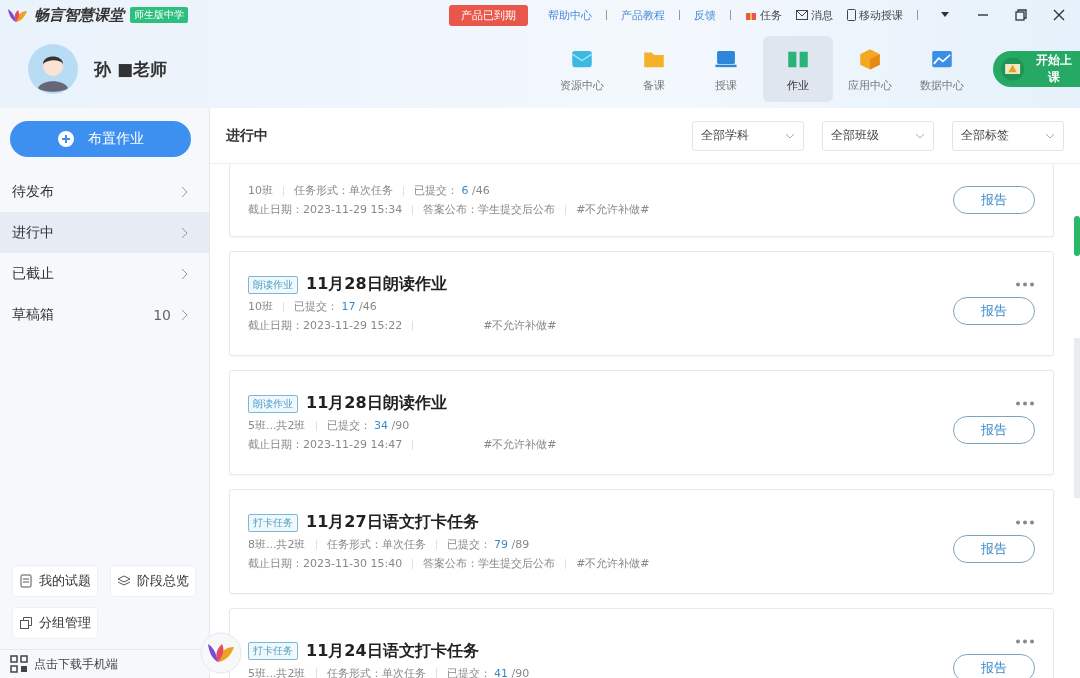 The width and height of the screenshot is (1080, 678). Describe the element at coordinates (104, 232) in the screenshot. I see `sidebar-item: 进行中` at that location.